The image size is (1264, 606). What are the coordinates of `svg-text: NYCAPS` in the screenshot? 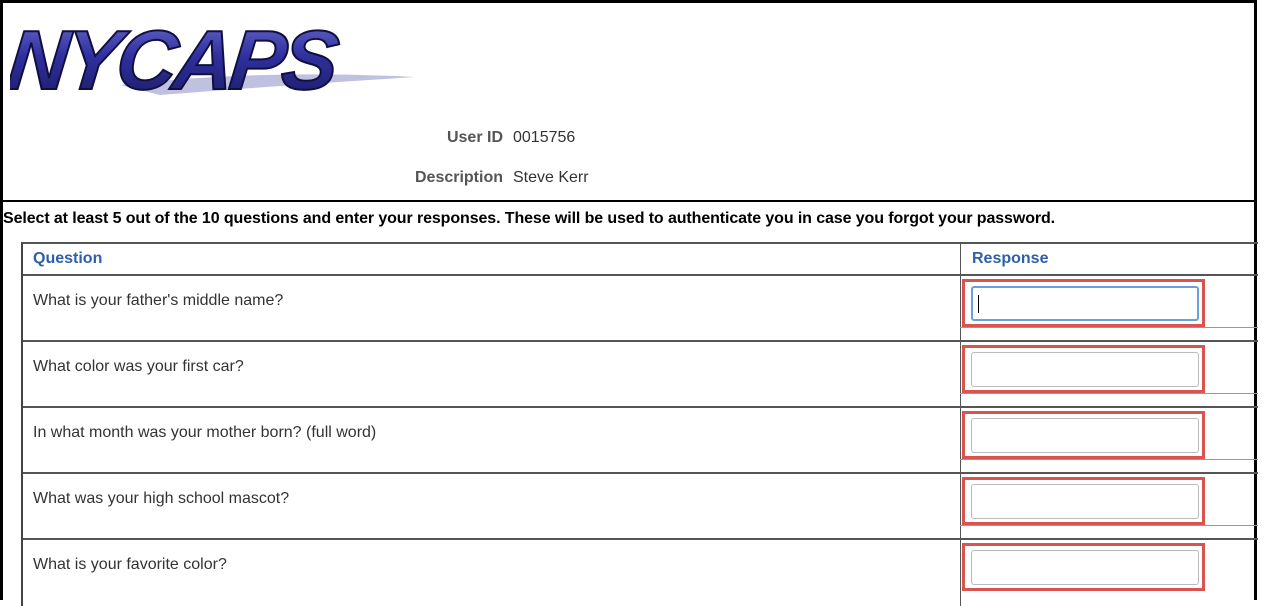 It's located at (176, 60).